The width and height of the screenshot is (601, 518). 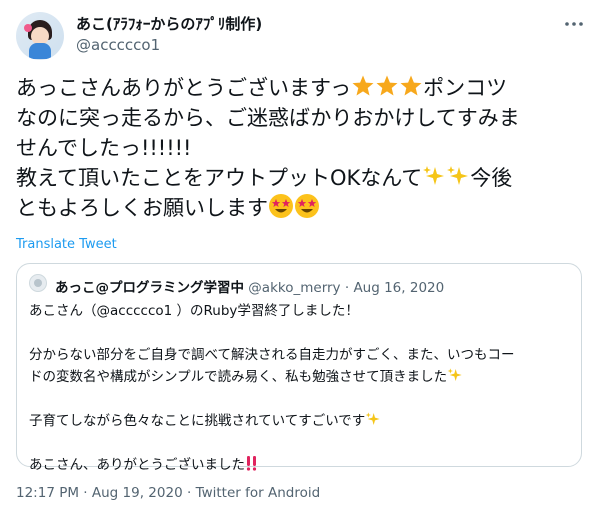 What do you see at coordinates (219, 178) in the screenshot?
I see `tweet-line-4-text: 教えて頂いたことをアウトプットOKなんて` at bounding box center [219, 178].